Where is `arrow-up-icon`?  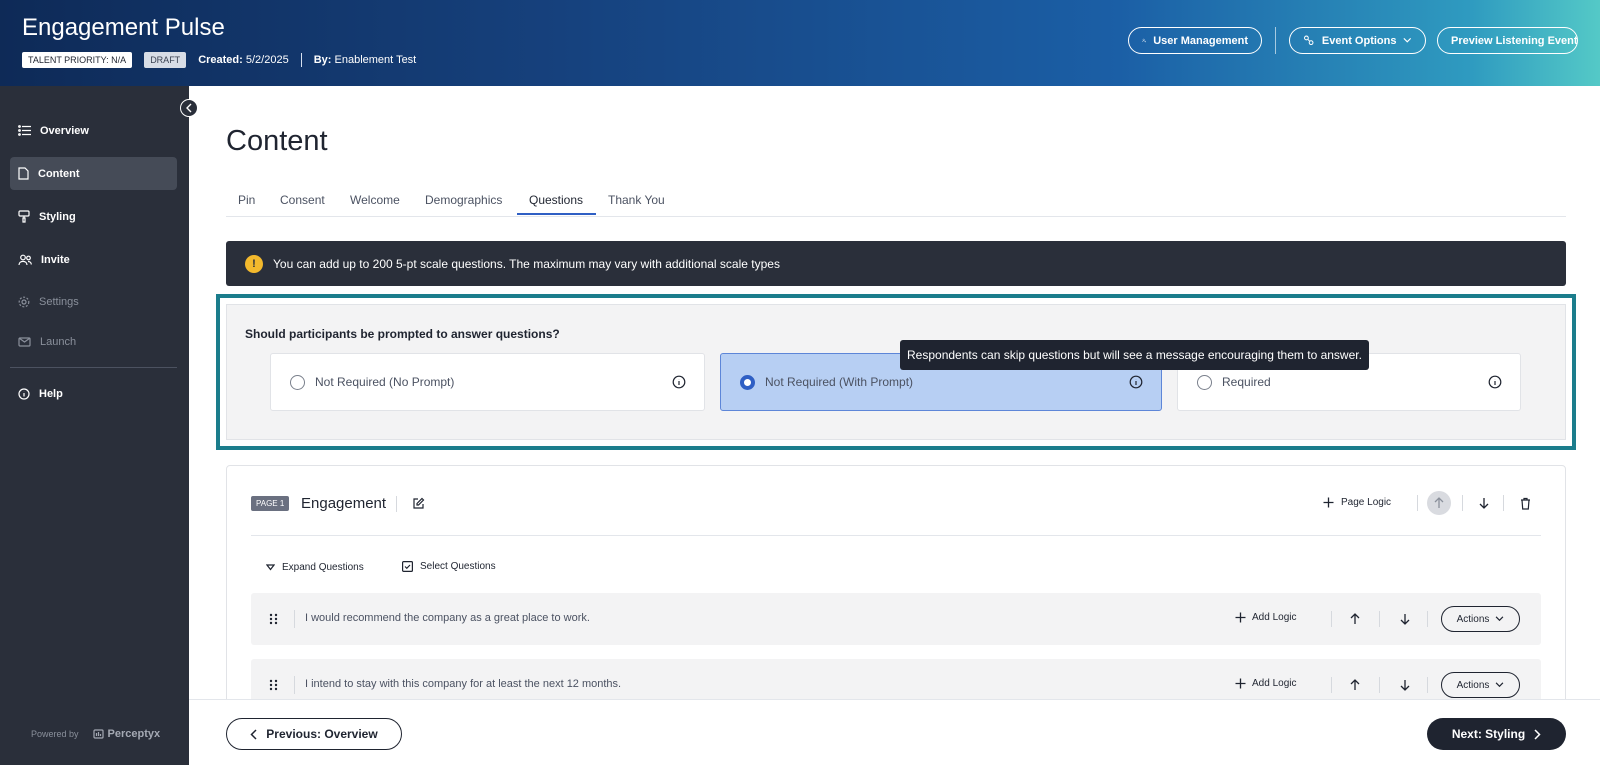 arrow-up-icon is located at coordinates (1439, 502).